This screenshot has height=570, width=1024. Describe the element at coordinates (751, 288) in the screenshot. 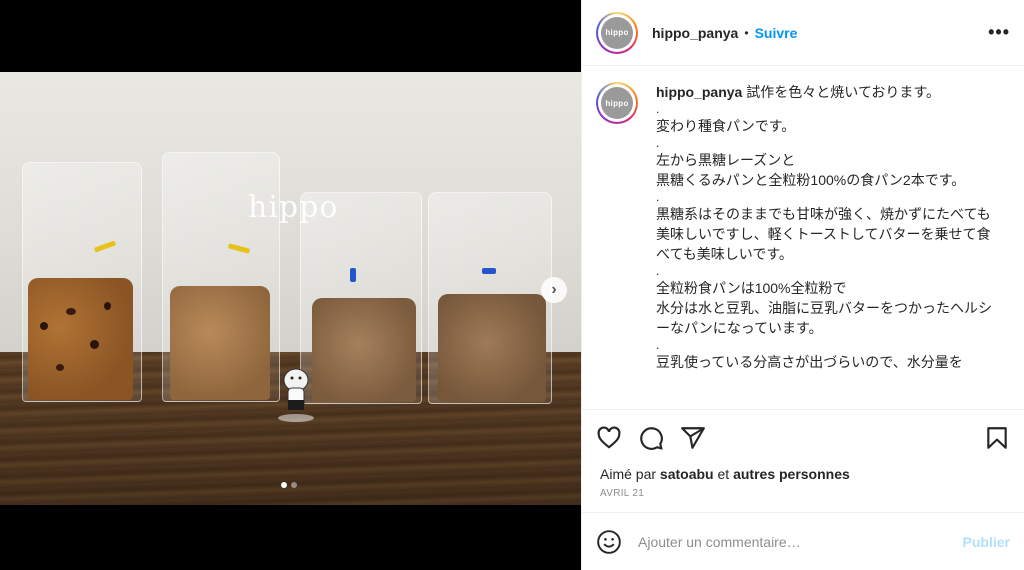

I see `caption-line: 全粒粉食パンは100%全粒粉で` at that location.